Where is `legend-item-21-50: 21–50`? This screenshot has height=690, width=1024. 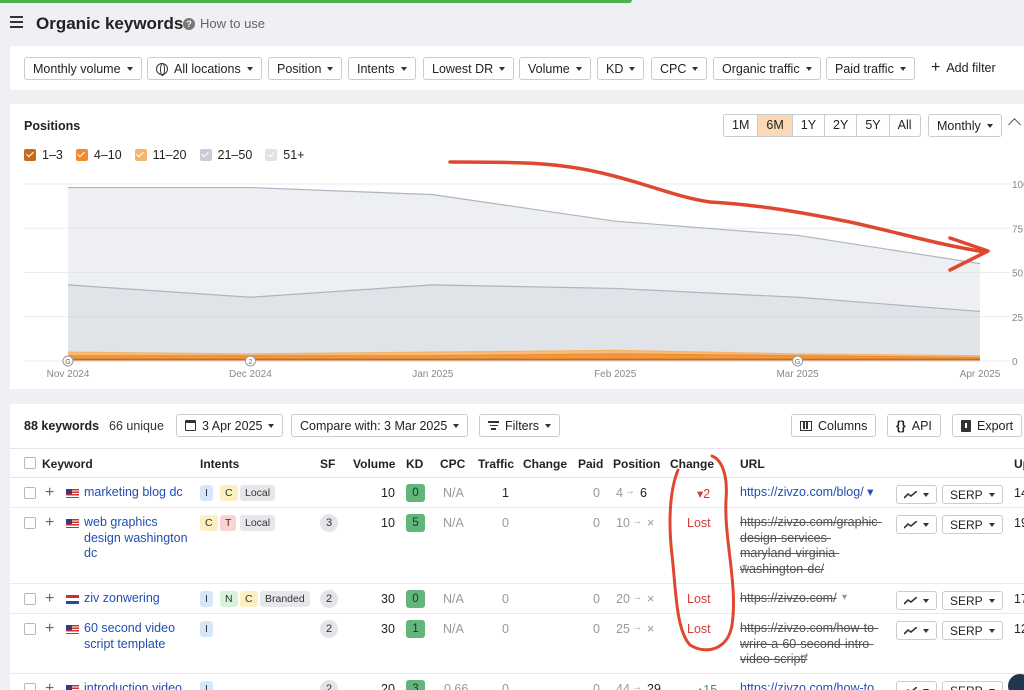
legend-item-21-50: 21–50 is located at coordinates (225, 155).